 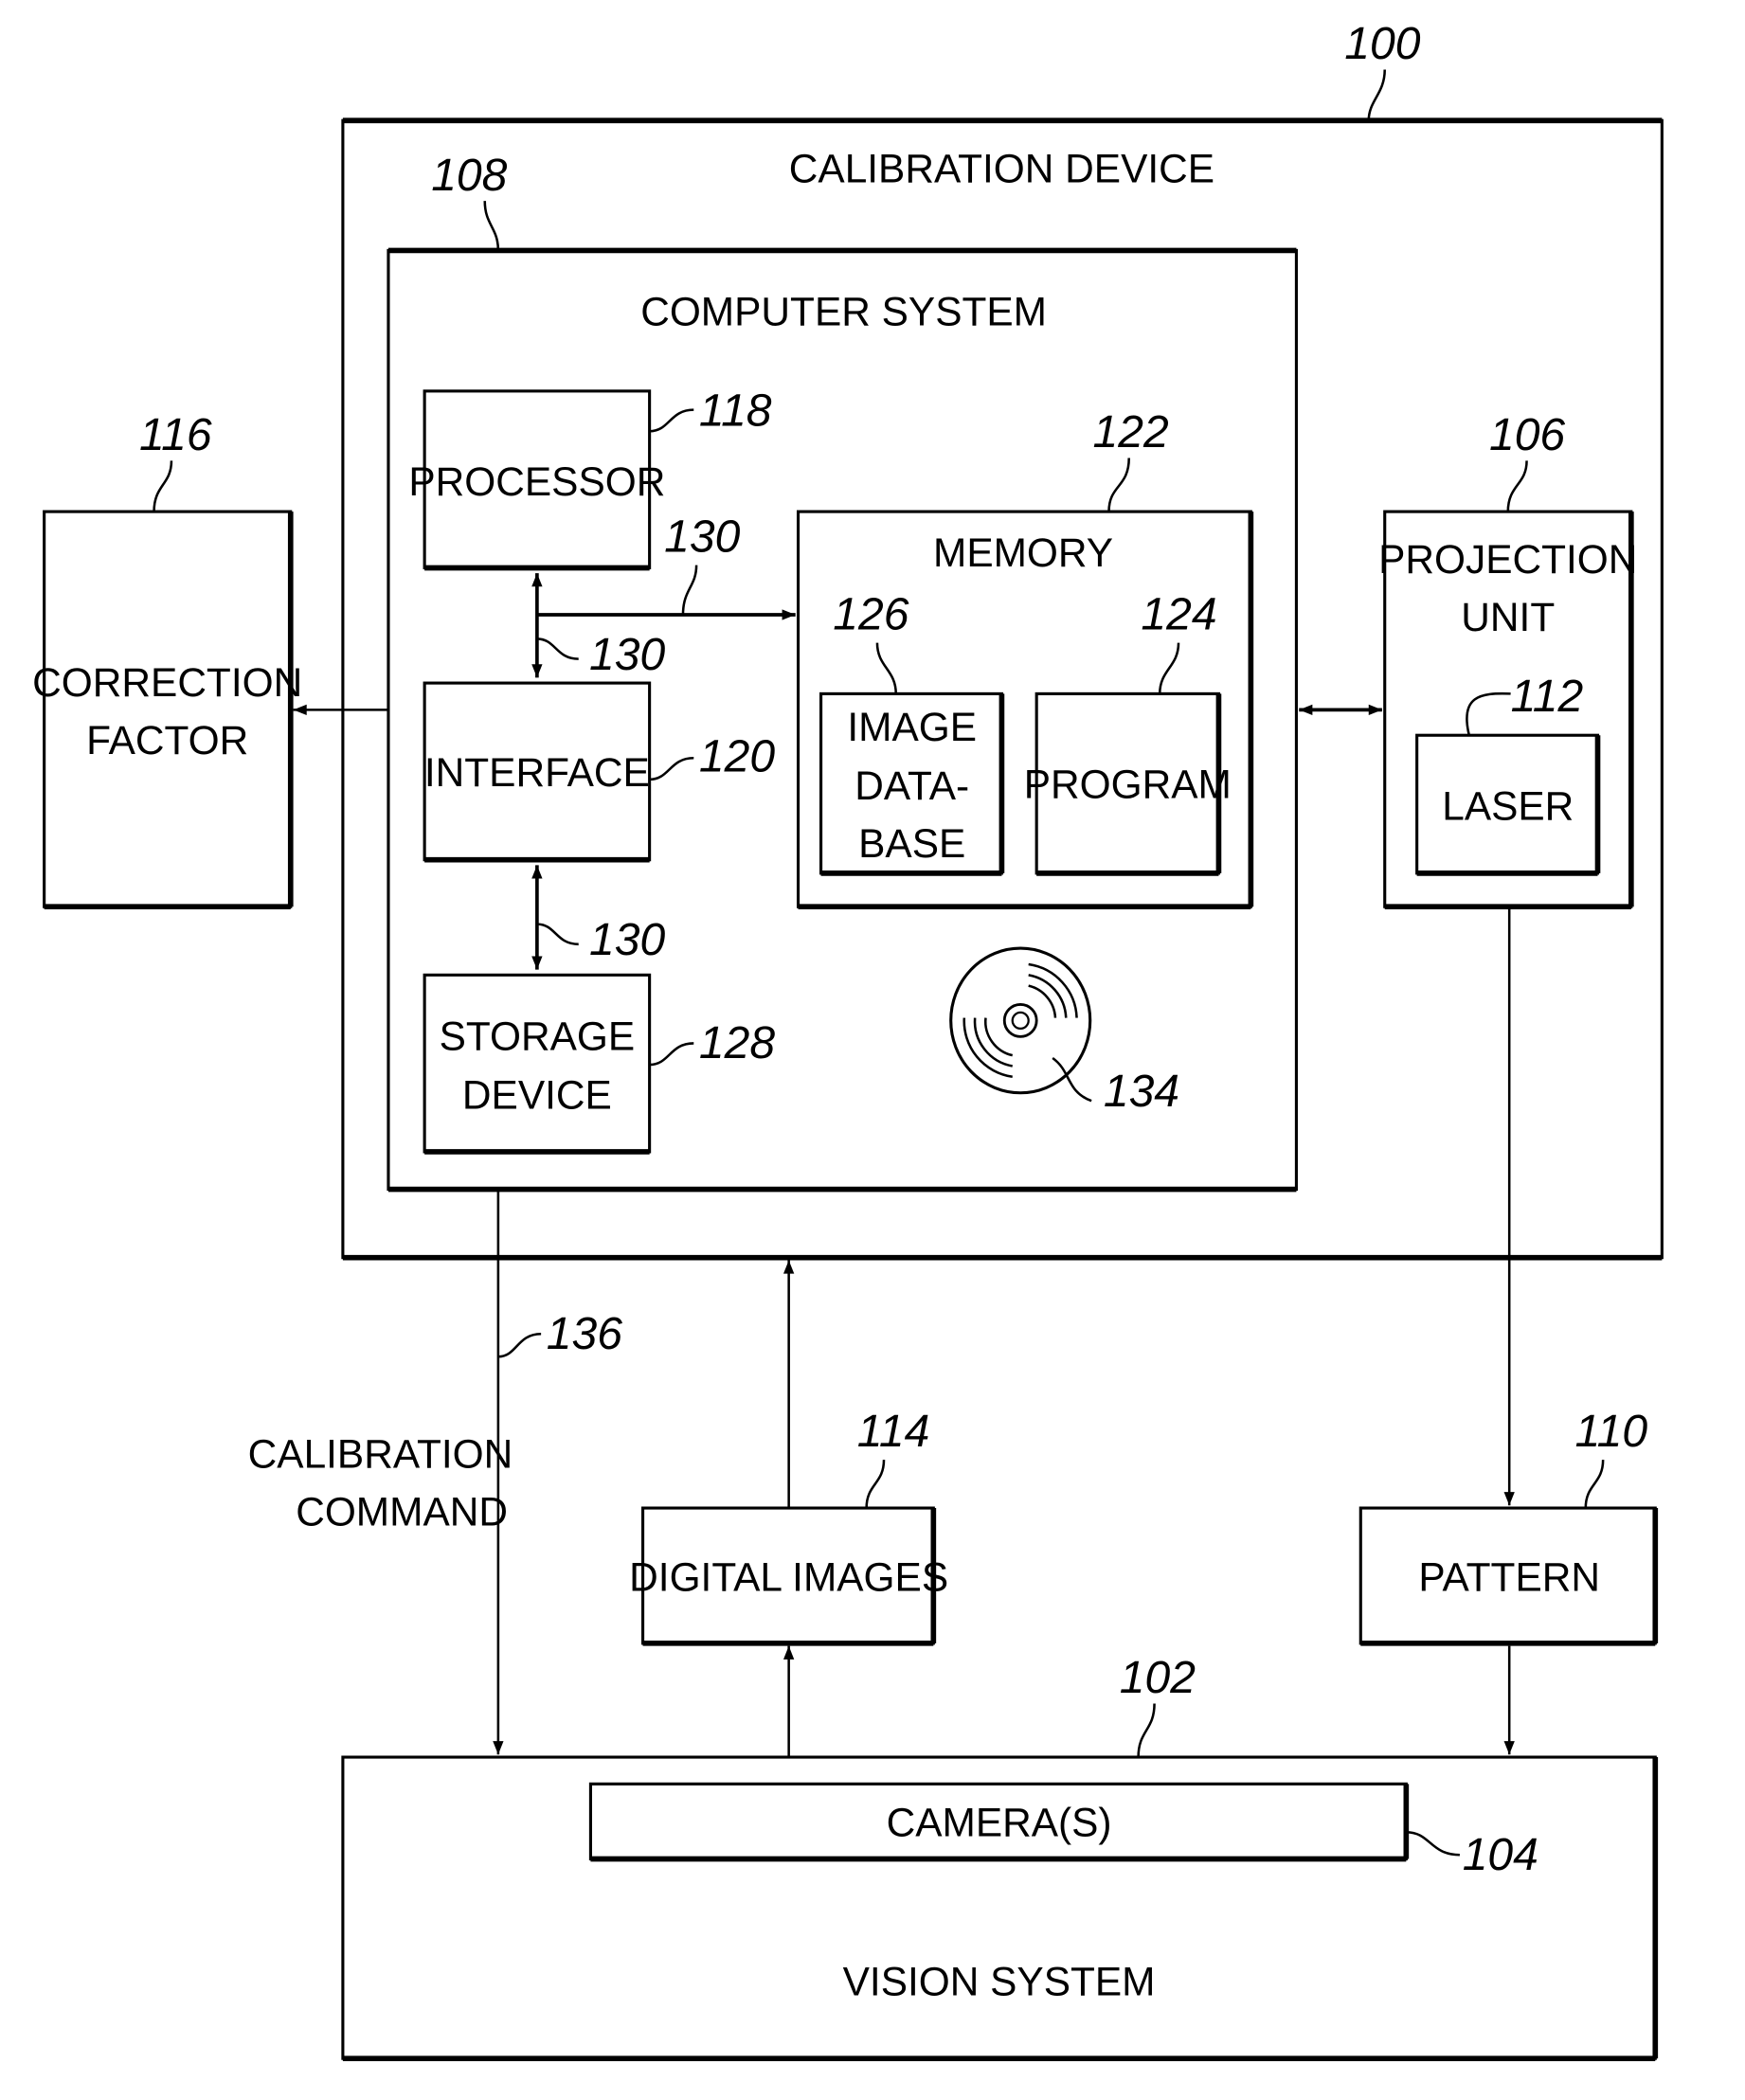 What do you see at coordinates (1548, 696) in the screenshot?
I see `ref-112: 112` at bounding box center [1548, 696].